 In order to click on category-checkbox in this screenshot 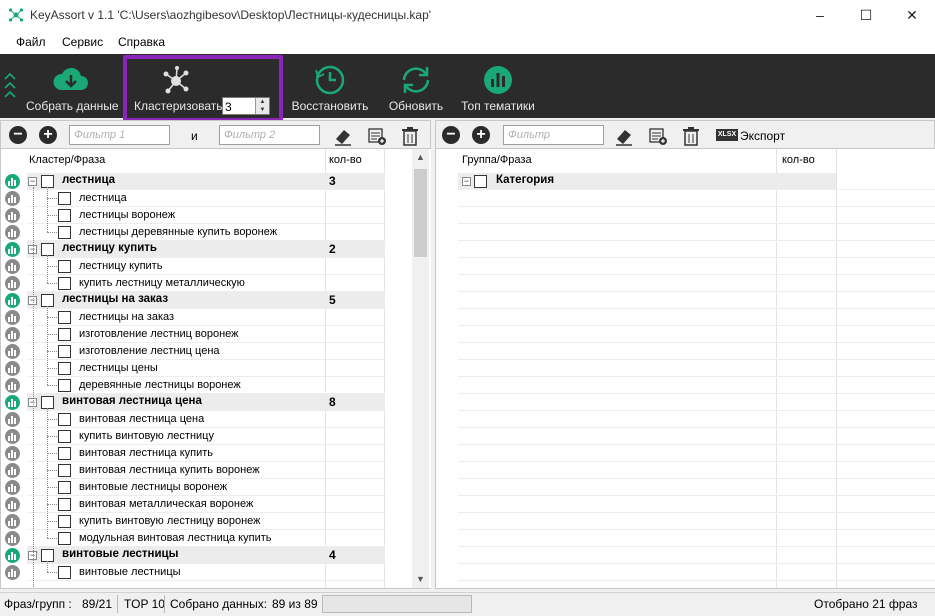, I will do `click(480, 181)`.